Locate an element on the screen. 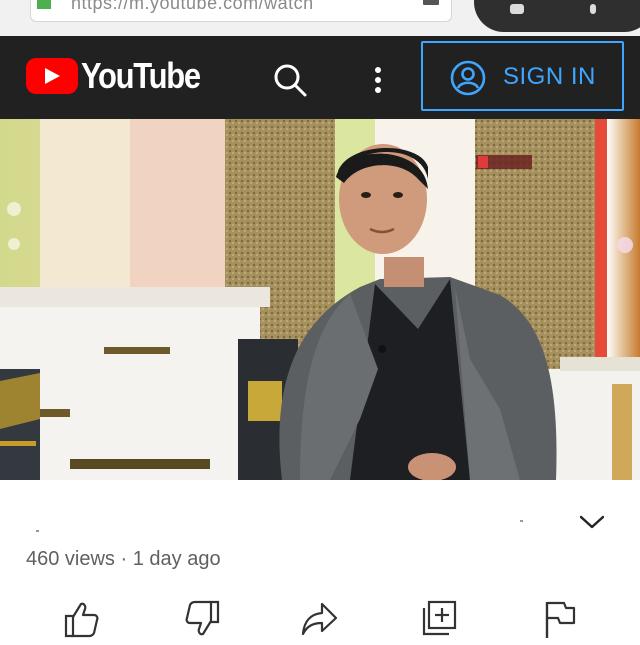  share-button is located at coordinates (320, 619).